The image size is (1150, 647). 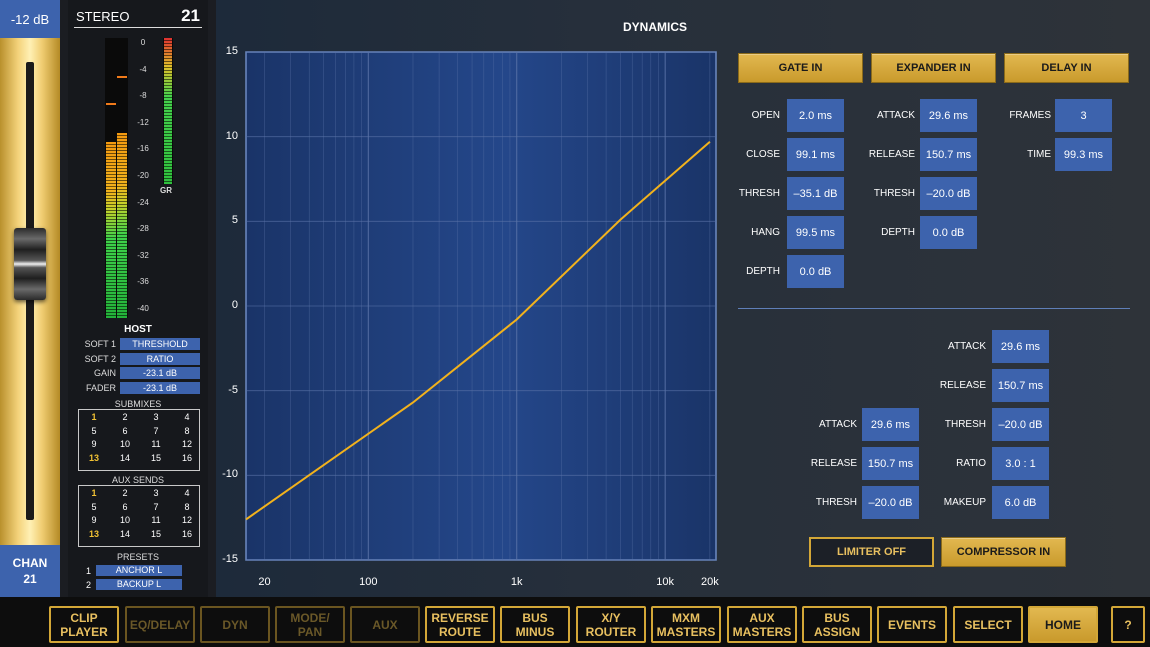 What do you see at coordinates (30, 264) in the screenshot?
I see `fader-knob` at bounding box center [30, 264].